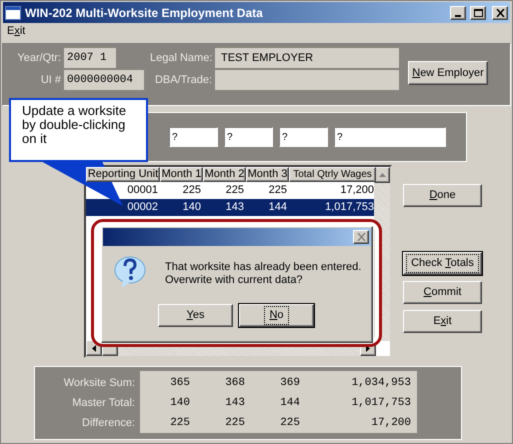  Describe the element at coordinates (234, 280) in the screenshot. I see `dialog-message: Overwrite with current data?` at that location.